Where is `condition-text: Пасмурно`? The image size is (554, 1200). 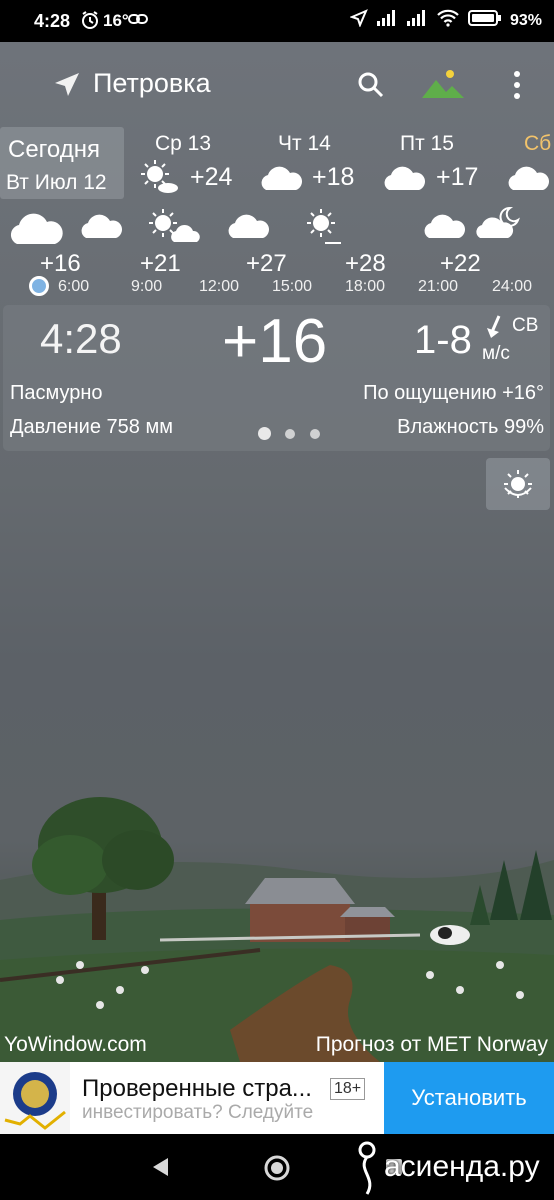
condition-text: Пасмурно is located at coordinates (56, 393).